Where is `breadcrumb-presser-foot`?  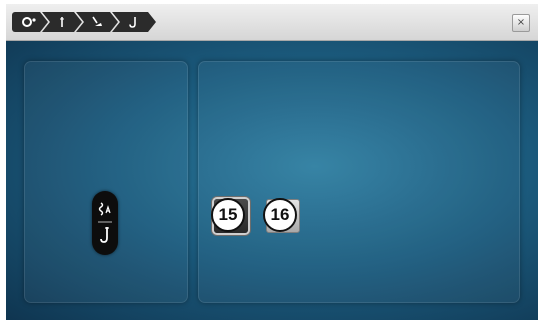
breadcrumb-presser-foot is located at coordinates (97, 22).